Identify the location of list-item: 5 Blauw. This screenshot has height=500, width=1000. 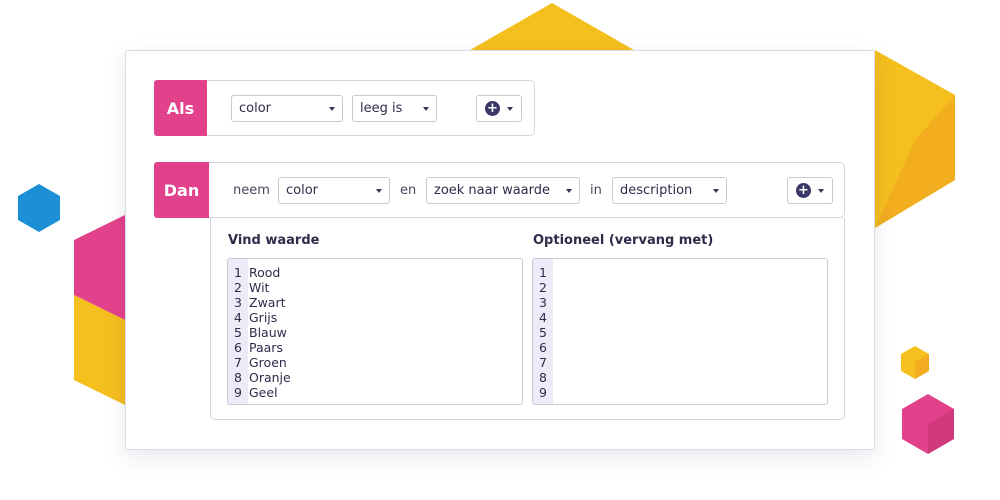
(260, 332).